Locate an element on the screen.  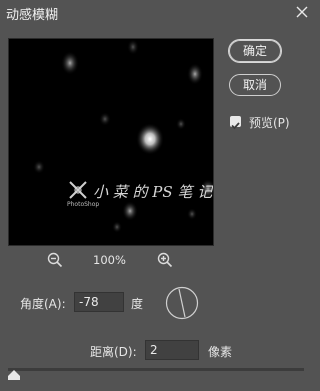
dialog-title: 动感模糊 is located at coordinates (32, 15).